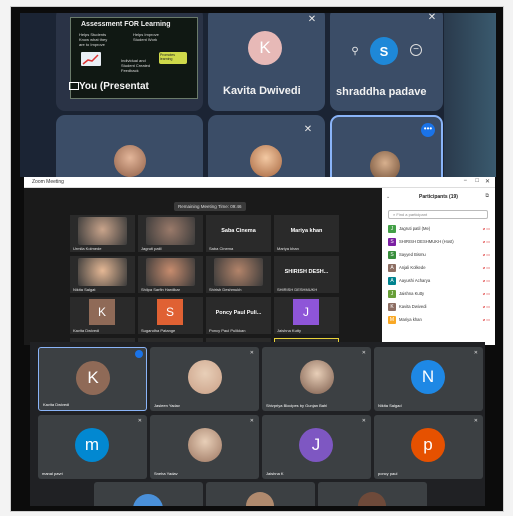  I want to click on participant-tile: ✕ J Jaishna K, so click(316, 447).